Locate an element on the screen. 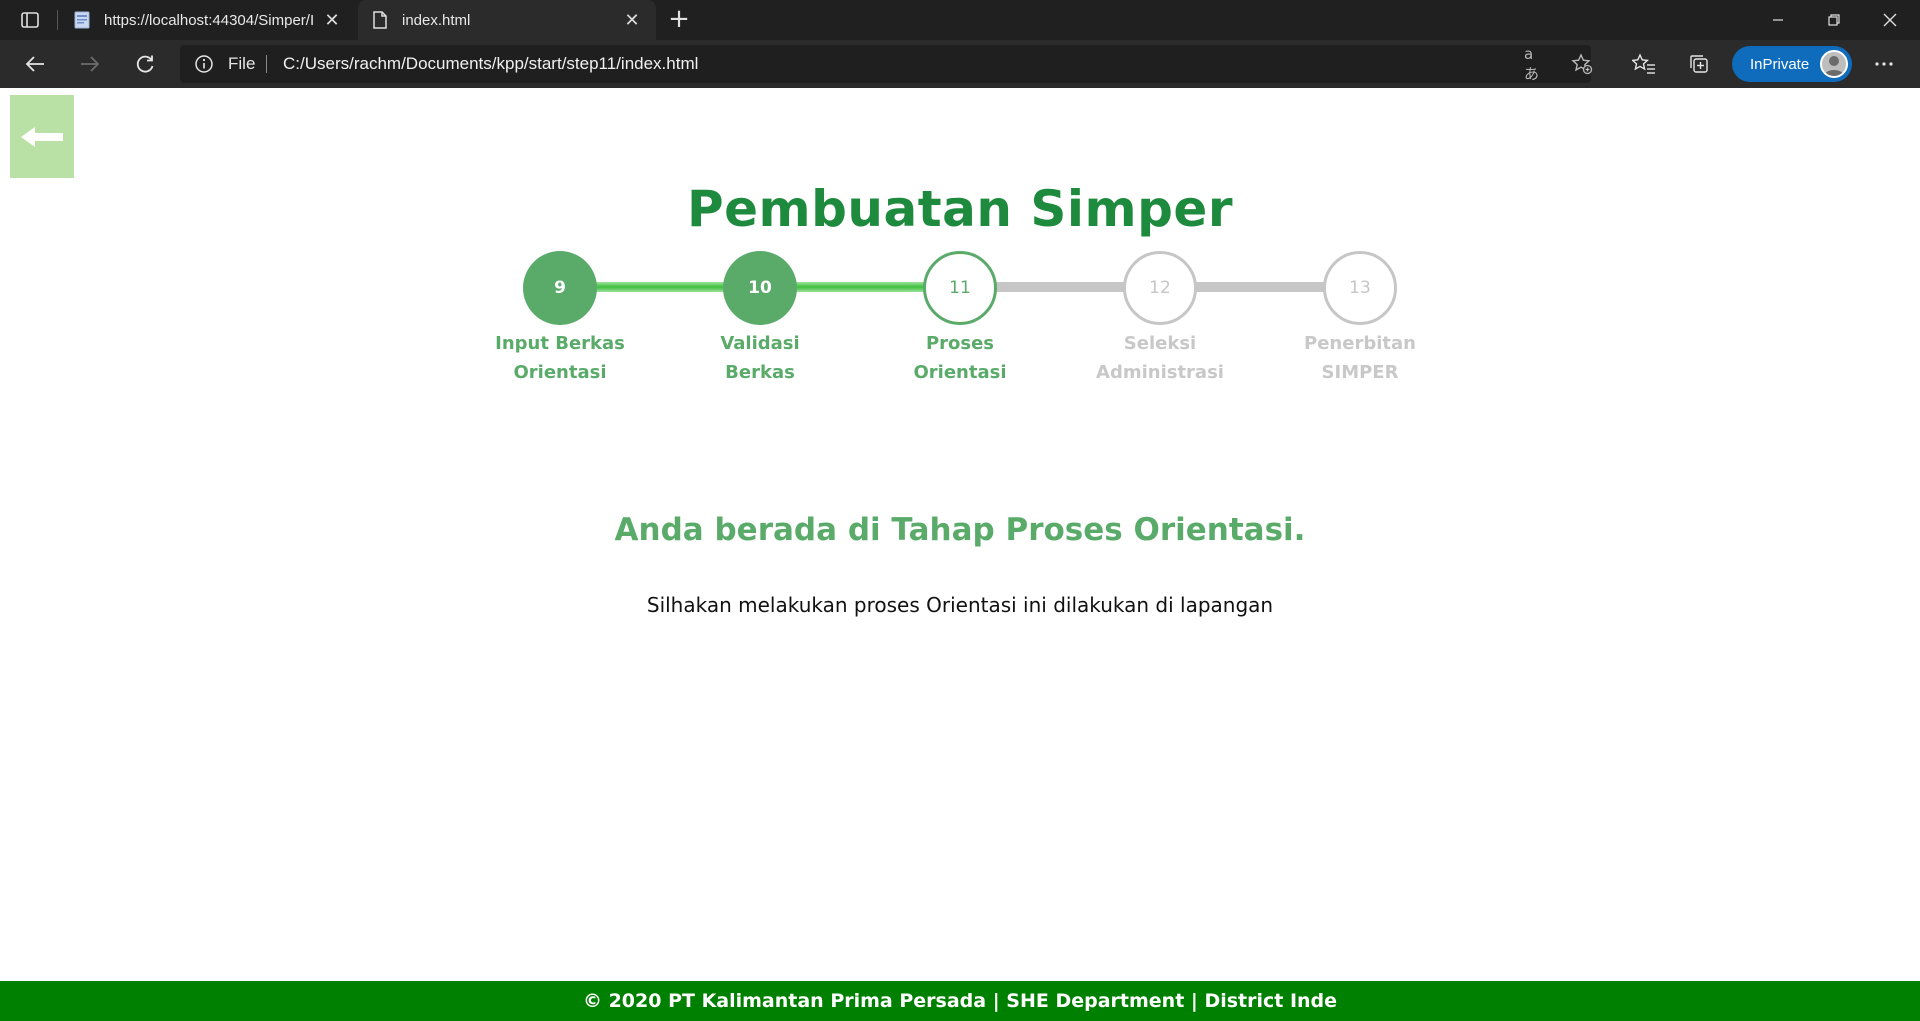 This screenshot has height=1021, width=1920. step-label: Input Berkas Orientasi is located at coordinates (560, 358).